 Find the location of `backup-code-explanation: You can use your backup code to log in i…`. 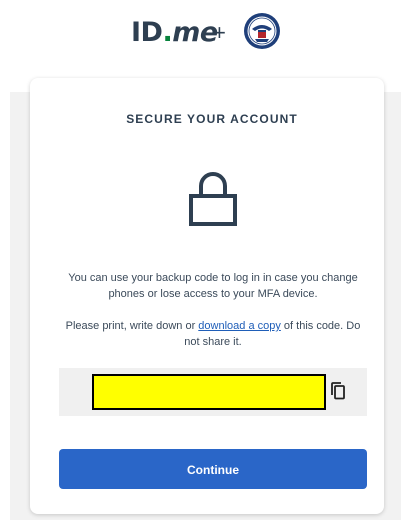

backup-code-explanation: You can use your backup code to log in i… is located at coordinates (213, 286).